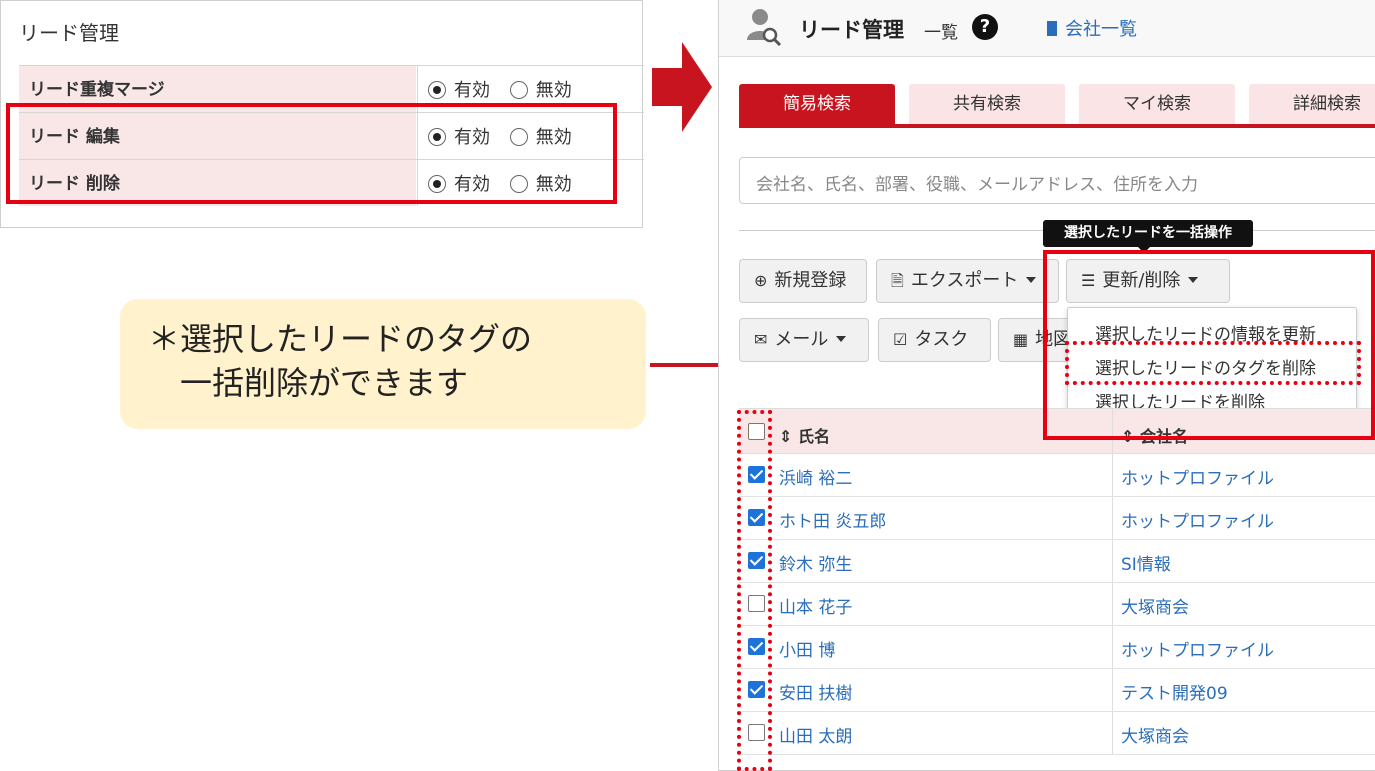 The width and height of the screenshot is (1375, 771). What do you see at coordinates (817, 104) in the screenshot?
I see `tab-simple-search: 簡易検索` at bounding box center [817, 104].